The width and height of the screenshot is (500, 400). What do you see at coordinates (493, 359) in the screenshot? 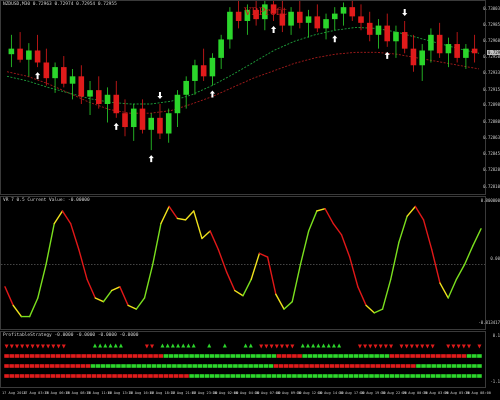
I see `signal-scale: 0.1 -1.1` at bounding box center [493, 359].